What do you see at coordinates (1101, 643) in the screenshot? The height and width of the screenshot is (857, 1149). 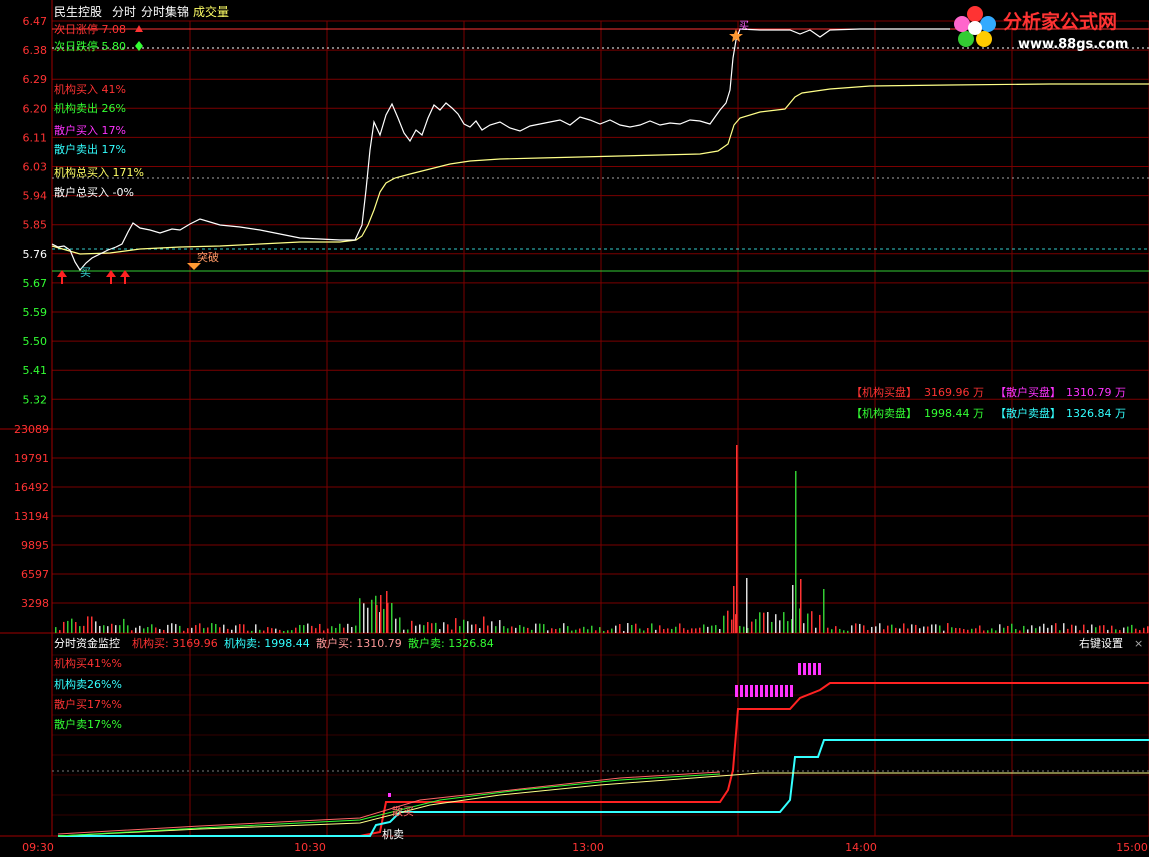 I see `right-click-settings: 右键设置` at bounding box center [1101, 643].